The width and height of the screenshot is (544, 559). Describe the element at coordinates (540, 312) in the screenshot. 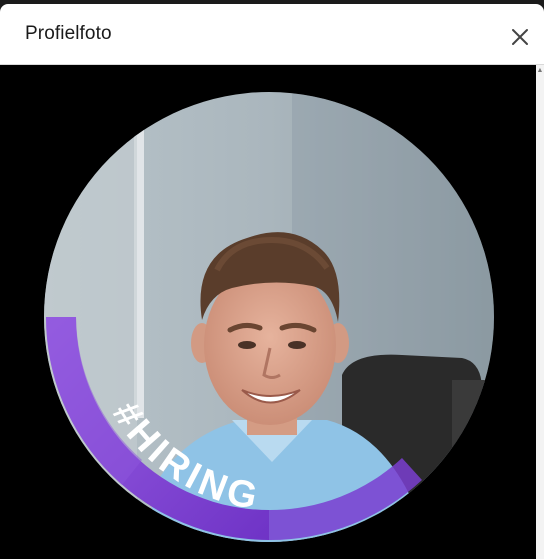

I see `scrollbar: ▲` at that location.